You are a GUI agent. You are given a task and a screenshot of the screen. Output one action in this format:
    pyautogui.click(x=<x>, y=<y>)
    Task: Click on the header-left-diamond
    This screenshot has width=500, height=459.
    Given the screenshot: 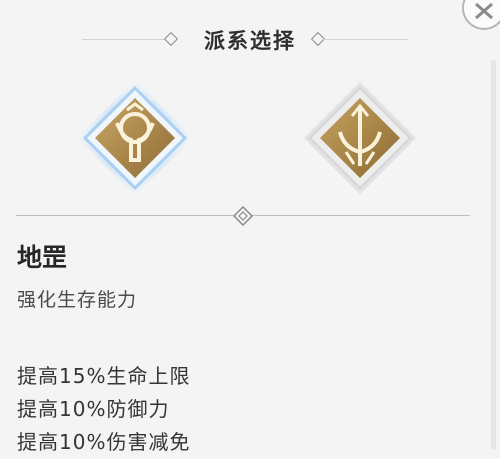 What is the action you would take?
    pyautogui.click(x=171, y=39)
    